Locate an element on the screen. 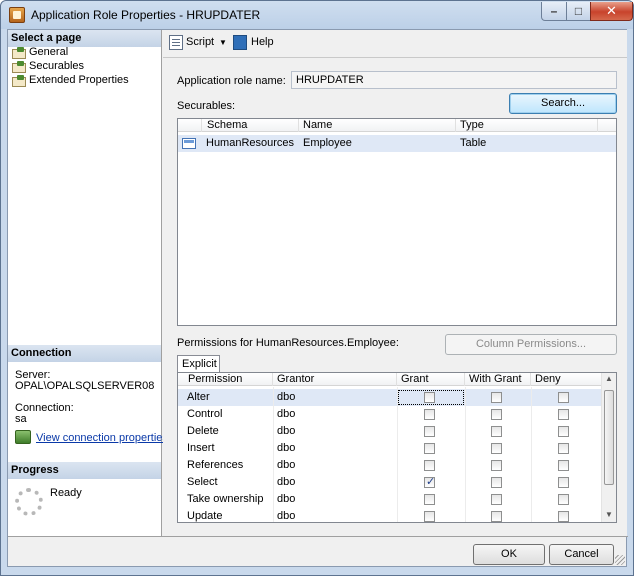 Image resolution: width=634 pixels, height=576 pixels. maximize-icon: □ is located at coordinates (578, 11).